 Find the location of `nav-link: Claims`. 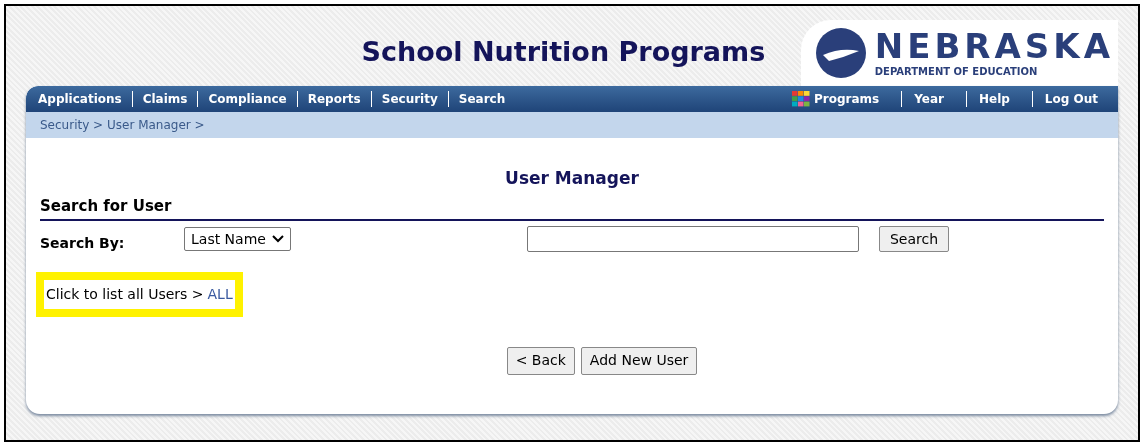

nav-link: Claims is located at coordinates (165, 99).